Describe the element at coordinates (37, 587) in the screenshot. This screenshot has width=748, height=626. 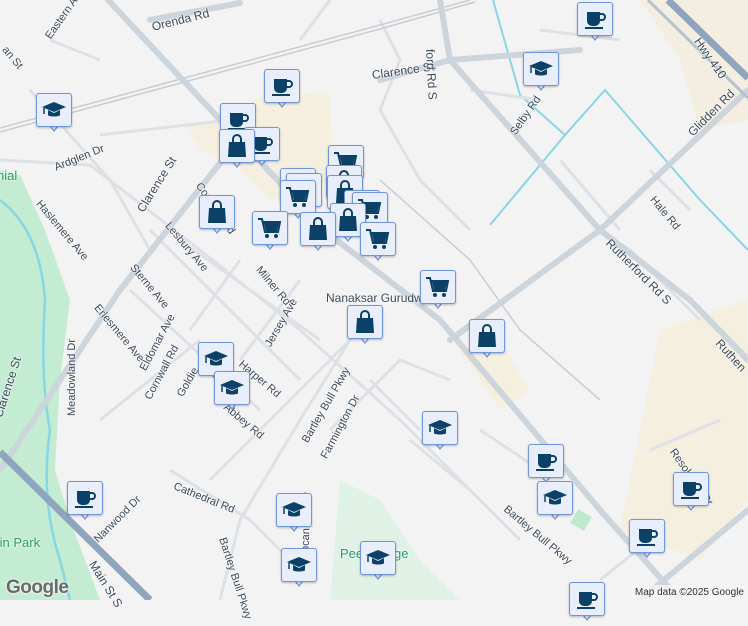
I see `google-logo: Google` at that location.